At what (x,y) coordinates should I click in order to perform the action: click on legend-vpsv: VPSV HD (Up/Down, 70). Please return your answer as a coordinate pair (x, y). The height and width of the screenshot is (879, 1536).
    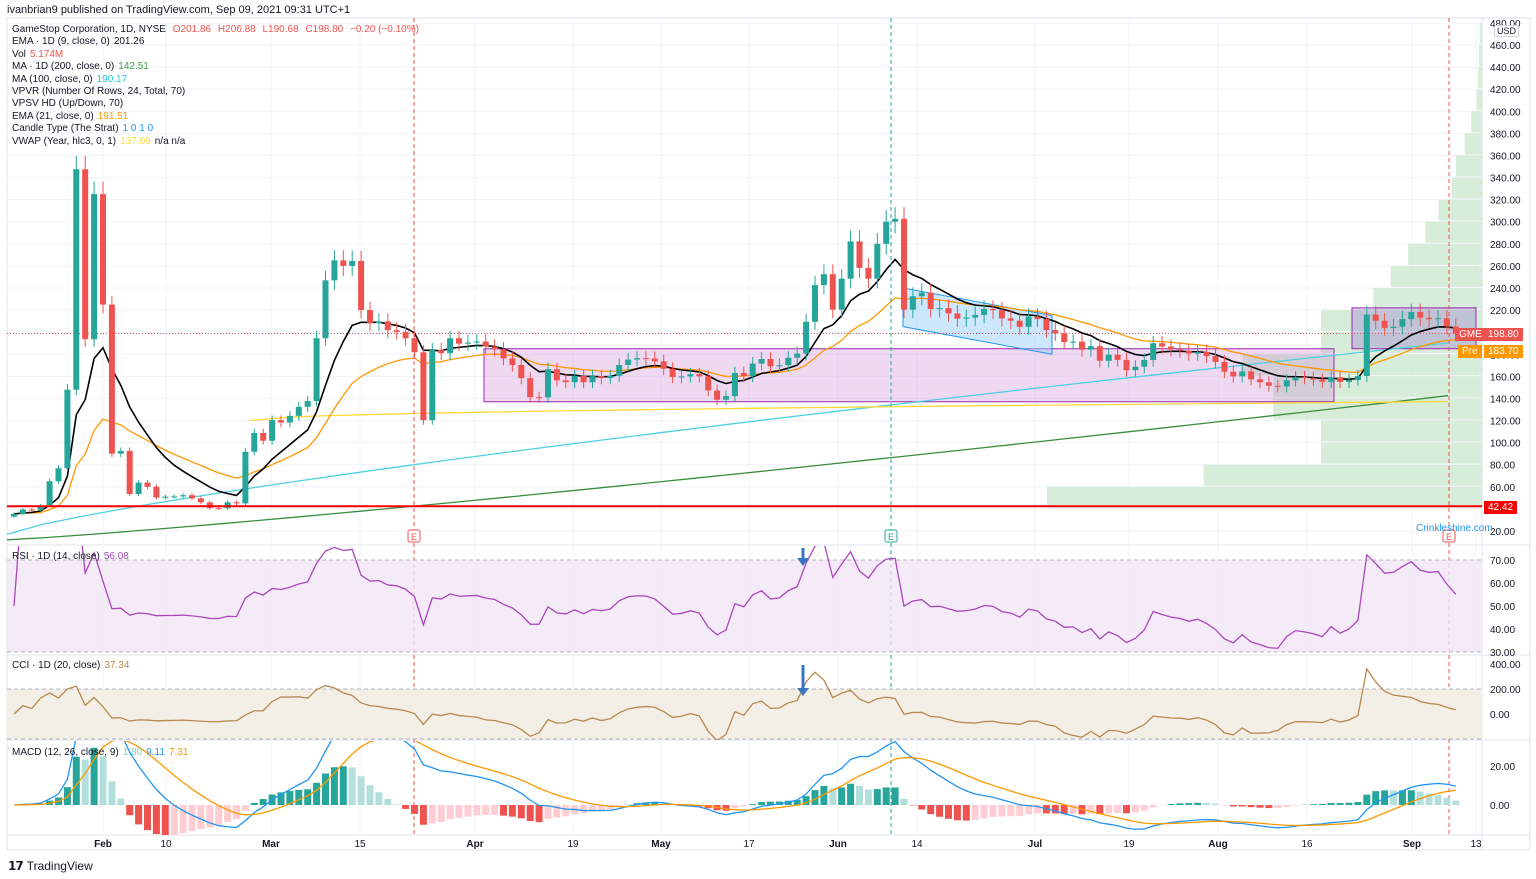
    Looking at the image, I should click on (215, 104).